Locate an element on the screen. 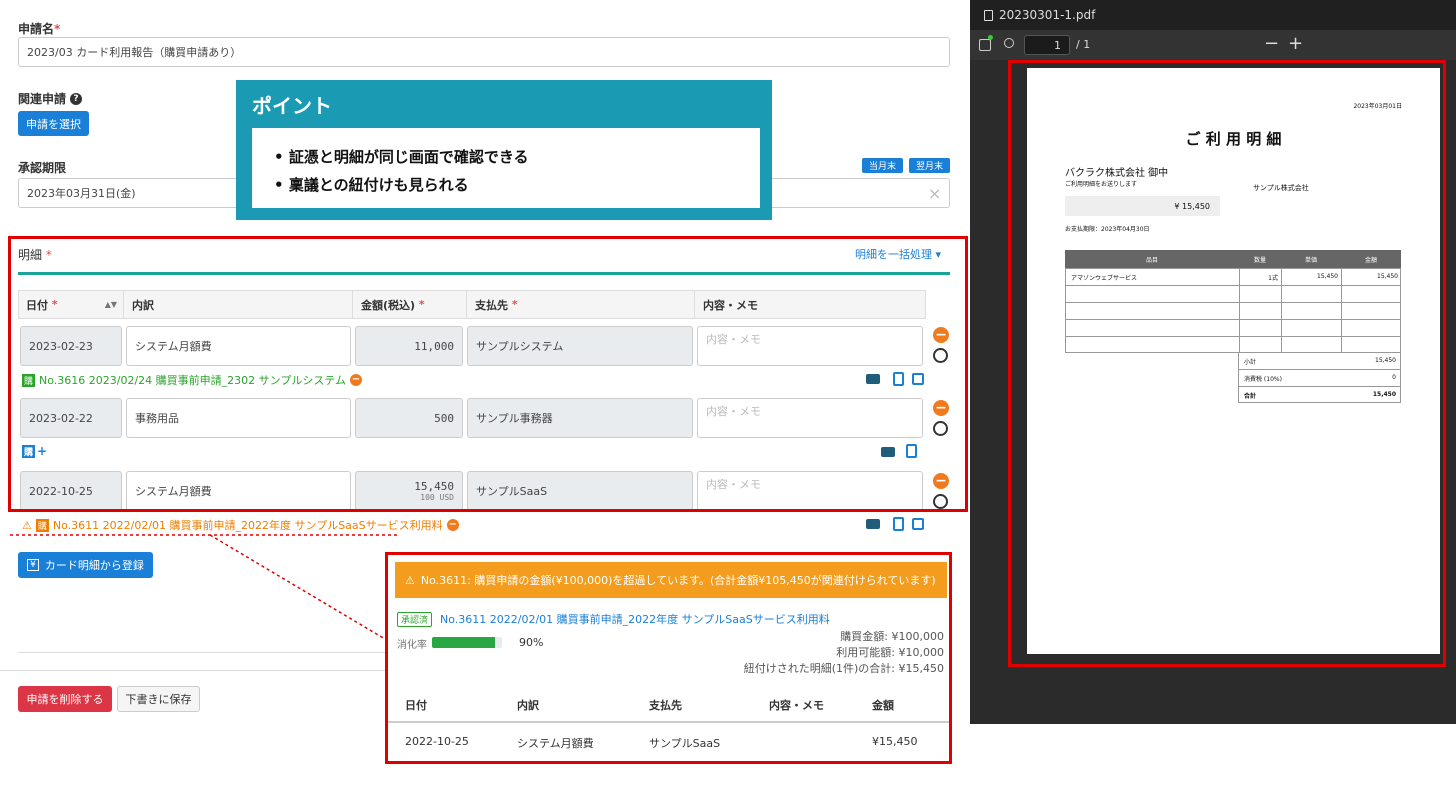 Image resolution: width=1456 pixels, height=800 pixels. callout-connector is located at coordinates (205, 588).